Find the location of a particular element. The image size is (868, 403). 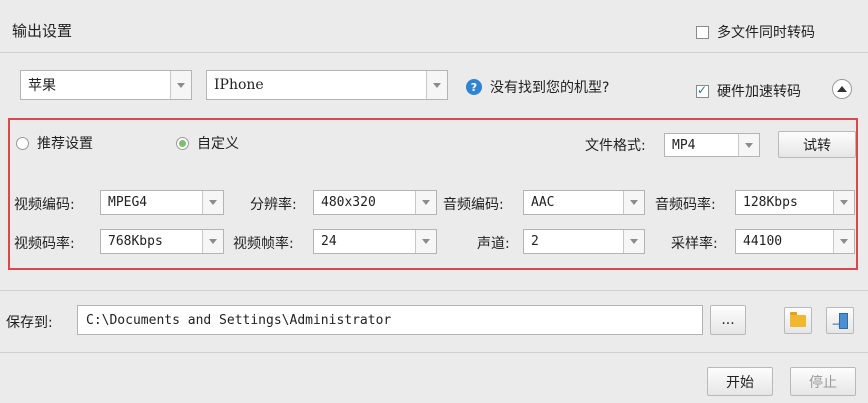

resolution-label: 分辨率: is located at coordinates (273, 205).